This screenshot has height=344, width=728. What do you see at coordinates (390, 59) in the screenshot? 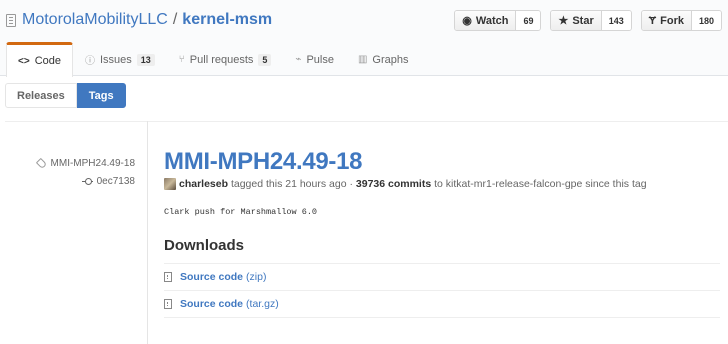
I see `tab-graphs-label: Graphs` at bounding box center [390, 59].